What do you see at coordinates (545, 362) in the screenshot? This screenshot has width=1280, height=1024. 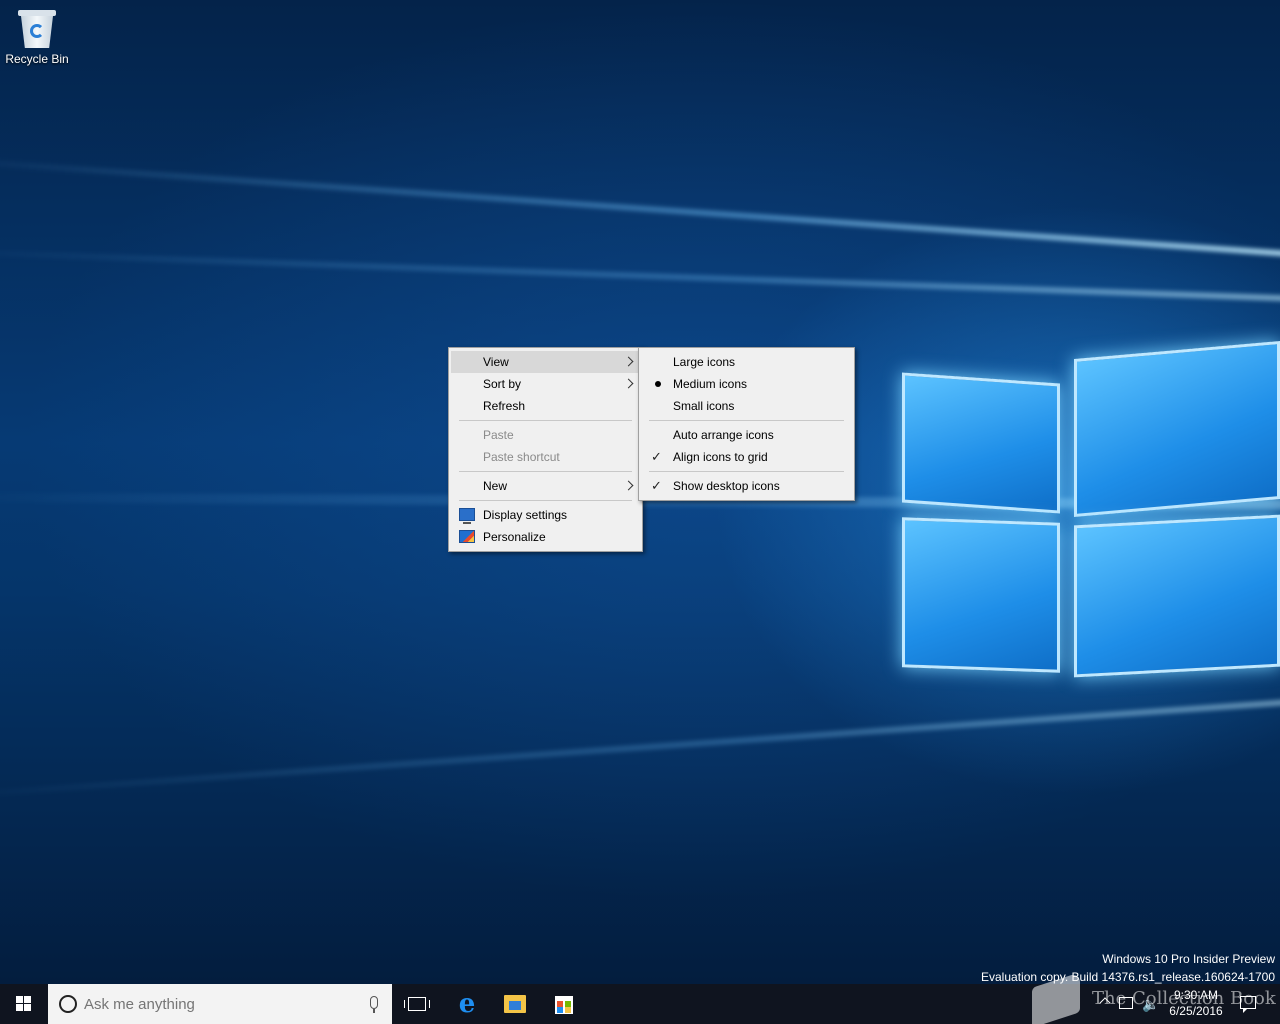 I see `menu-item-view: View` at bounding box center [545, 362].